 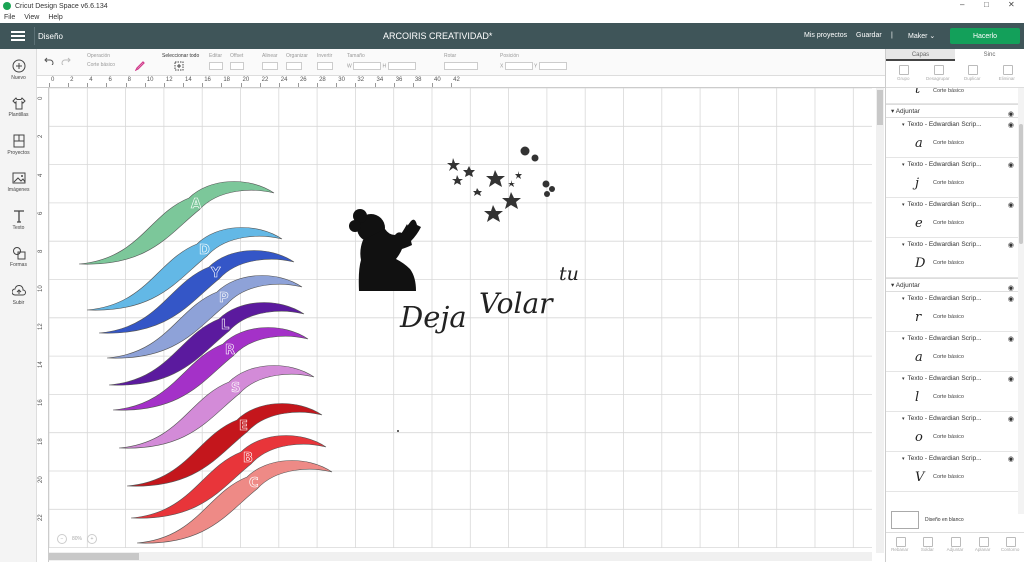 What do you see at coordinates (952, 96) in the screenshot?
I see `layer-item: t Corte básico` at bounding box center [952, 96].